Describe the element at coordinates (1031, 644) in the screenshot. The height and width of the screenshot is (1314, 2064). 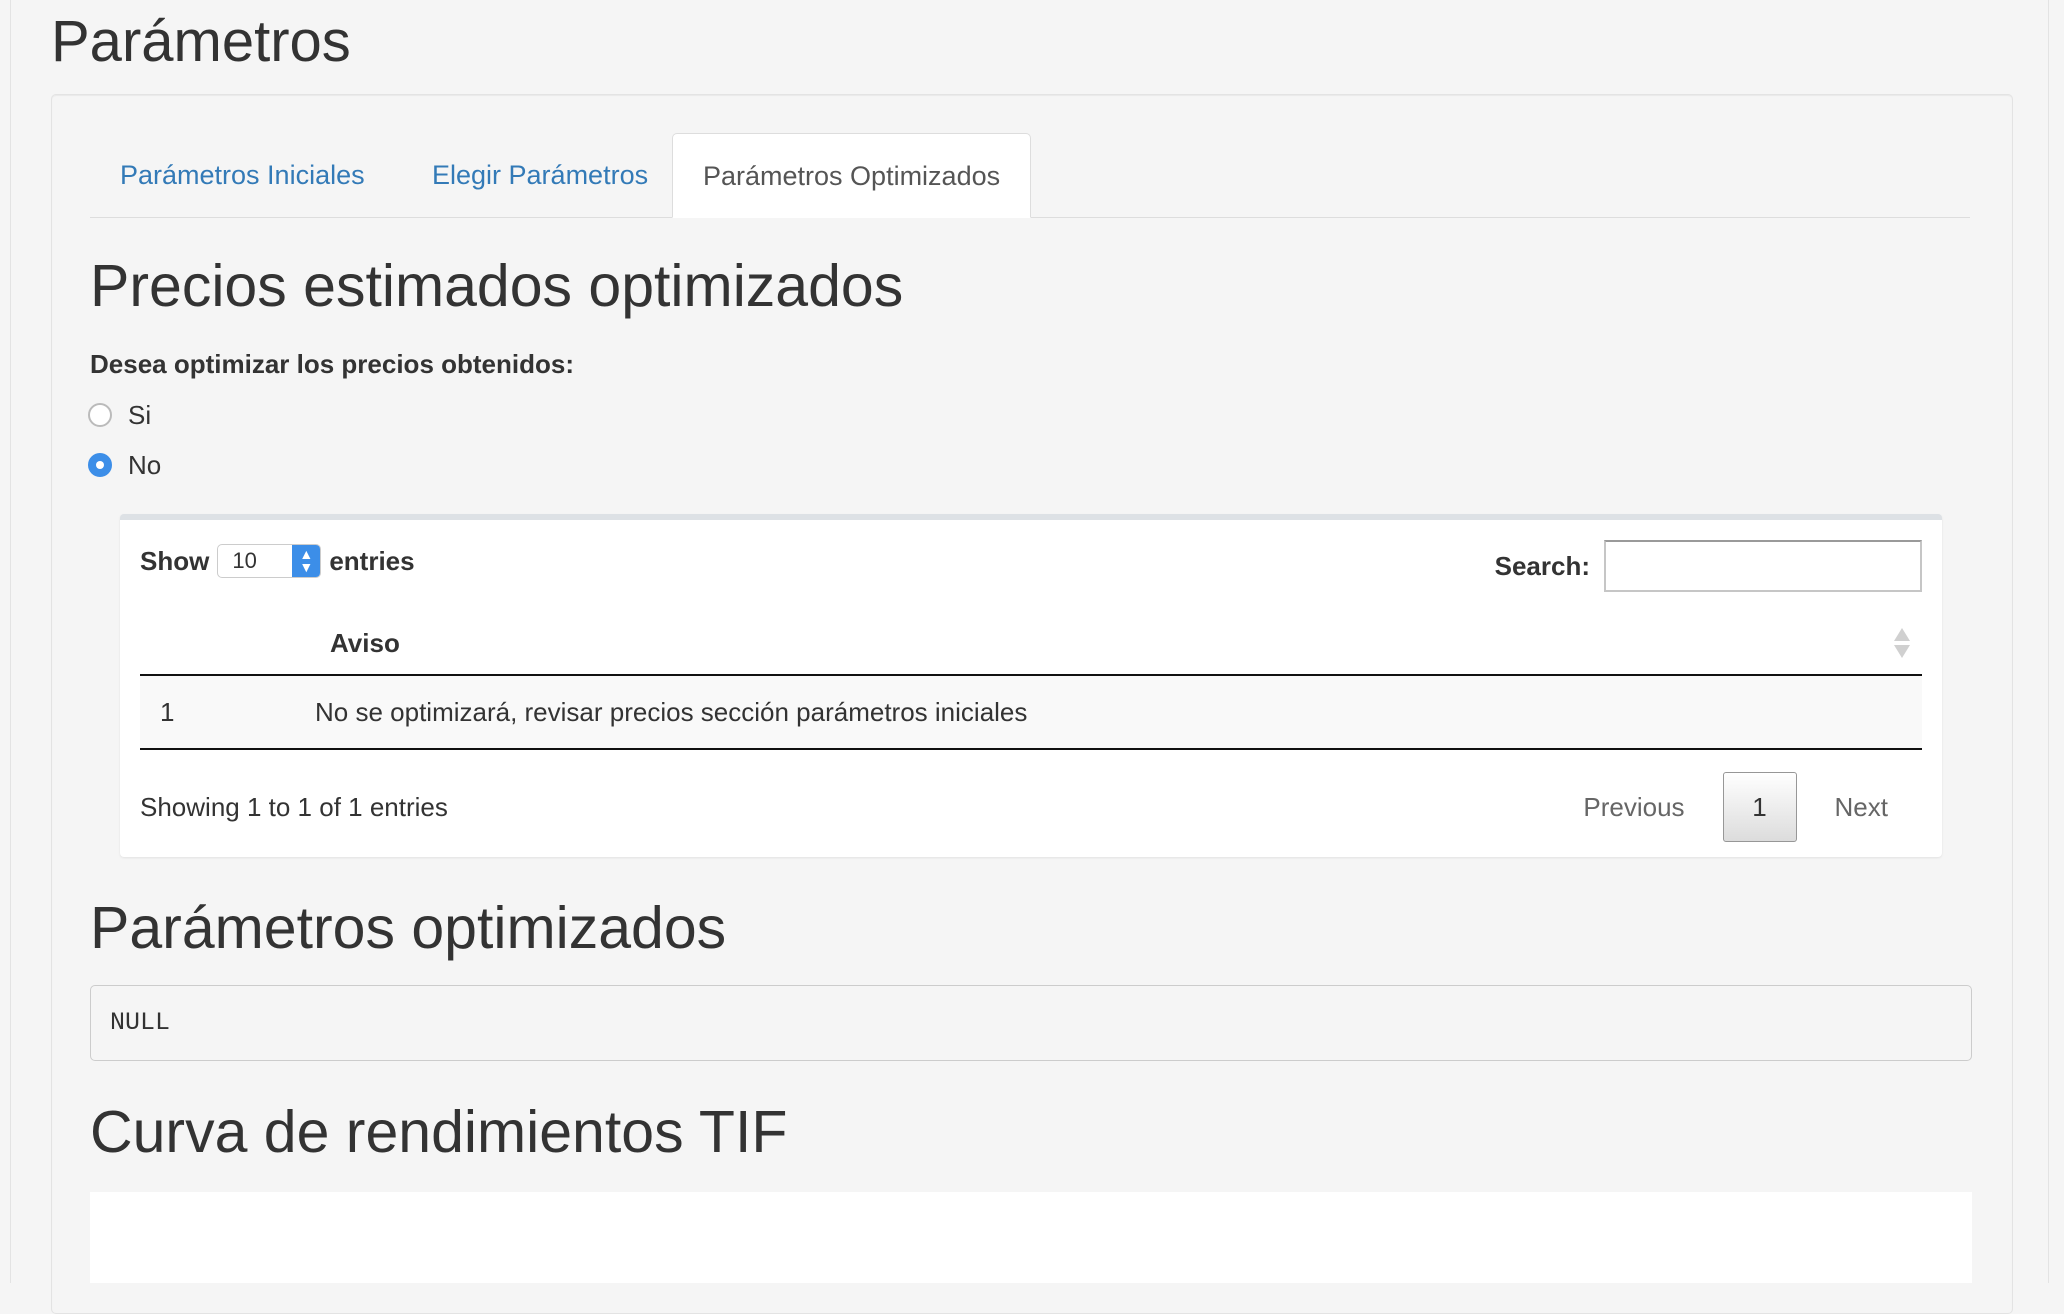
I see `table-header: Aviso` at that location.